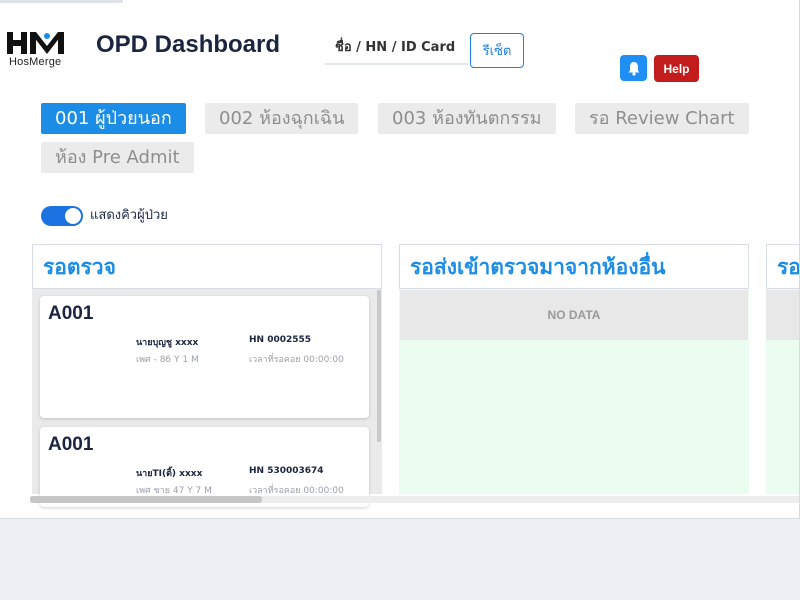 This screenshot has height=600, width=800. I want to click on column-title-transfer: รอส่งเข้าตรวจมาจากห้องอื่น, so click(538, 267).